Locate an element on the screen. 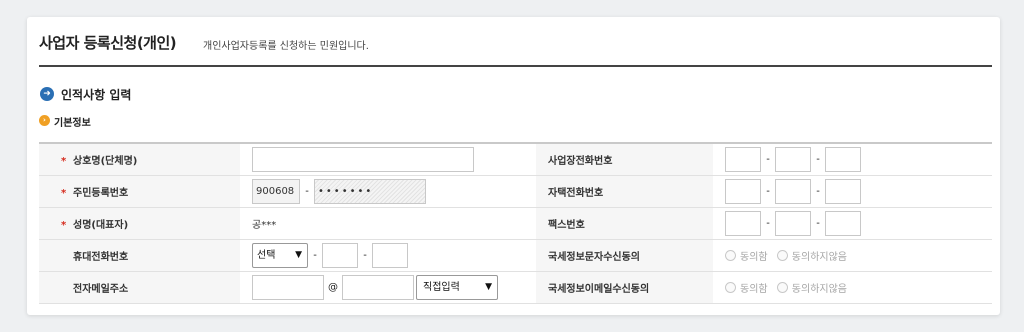 The height and width of the screenshot is (332, 1024). sms-consent-disagree-radio is located at coordinates (782, 255).